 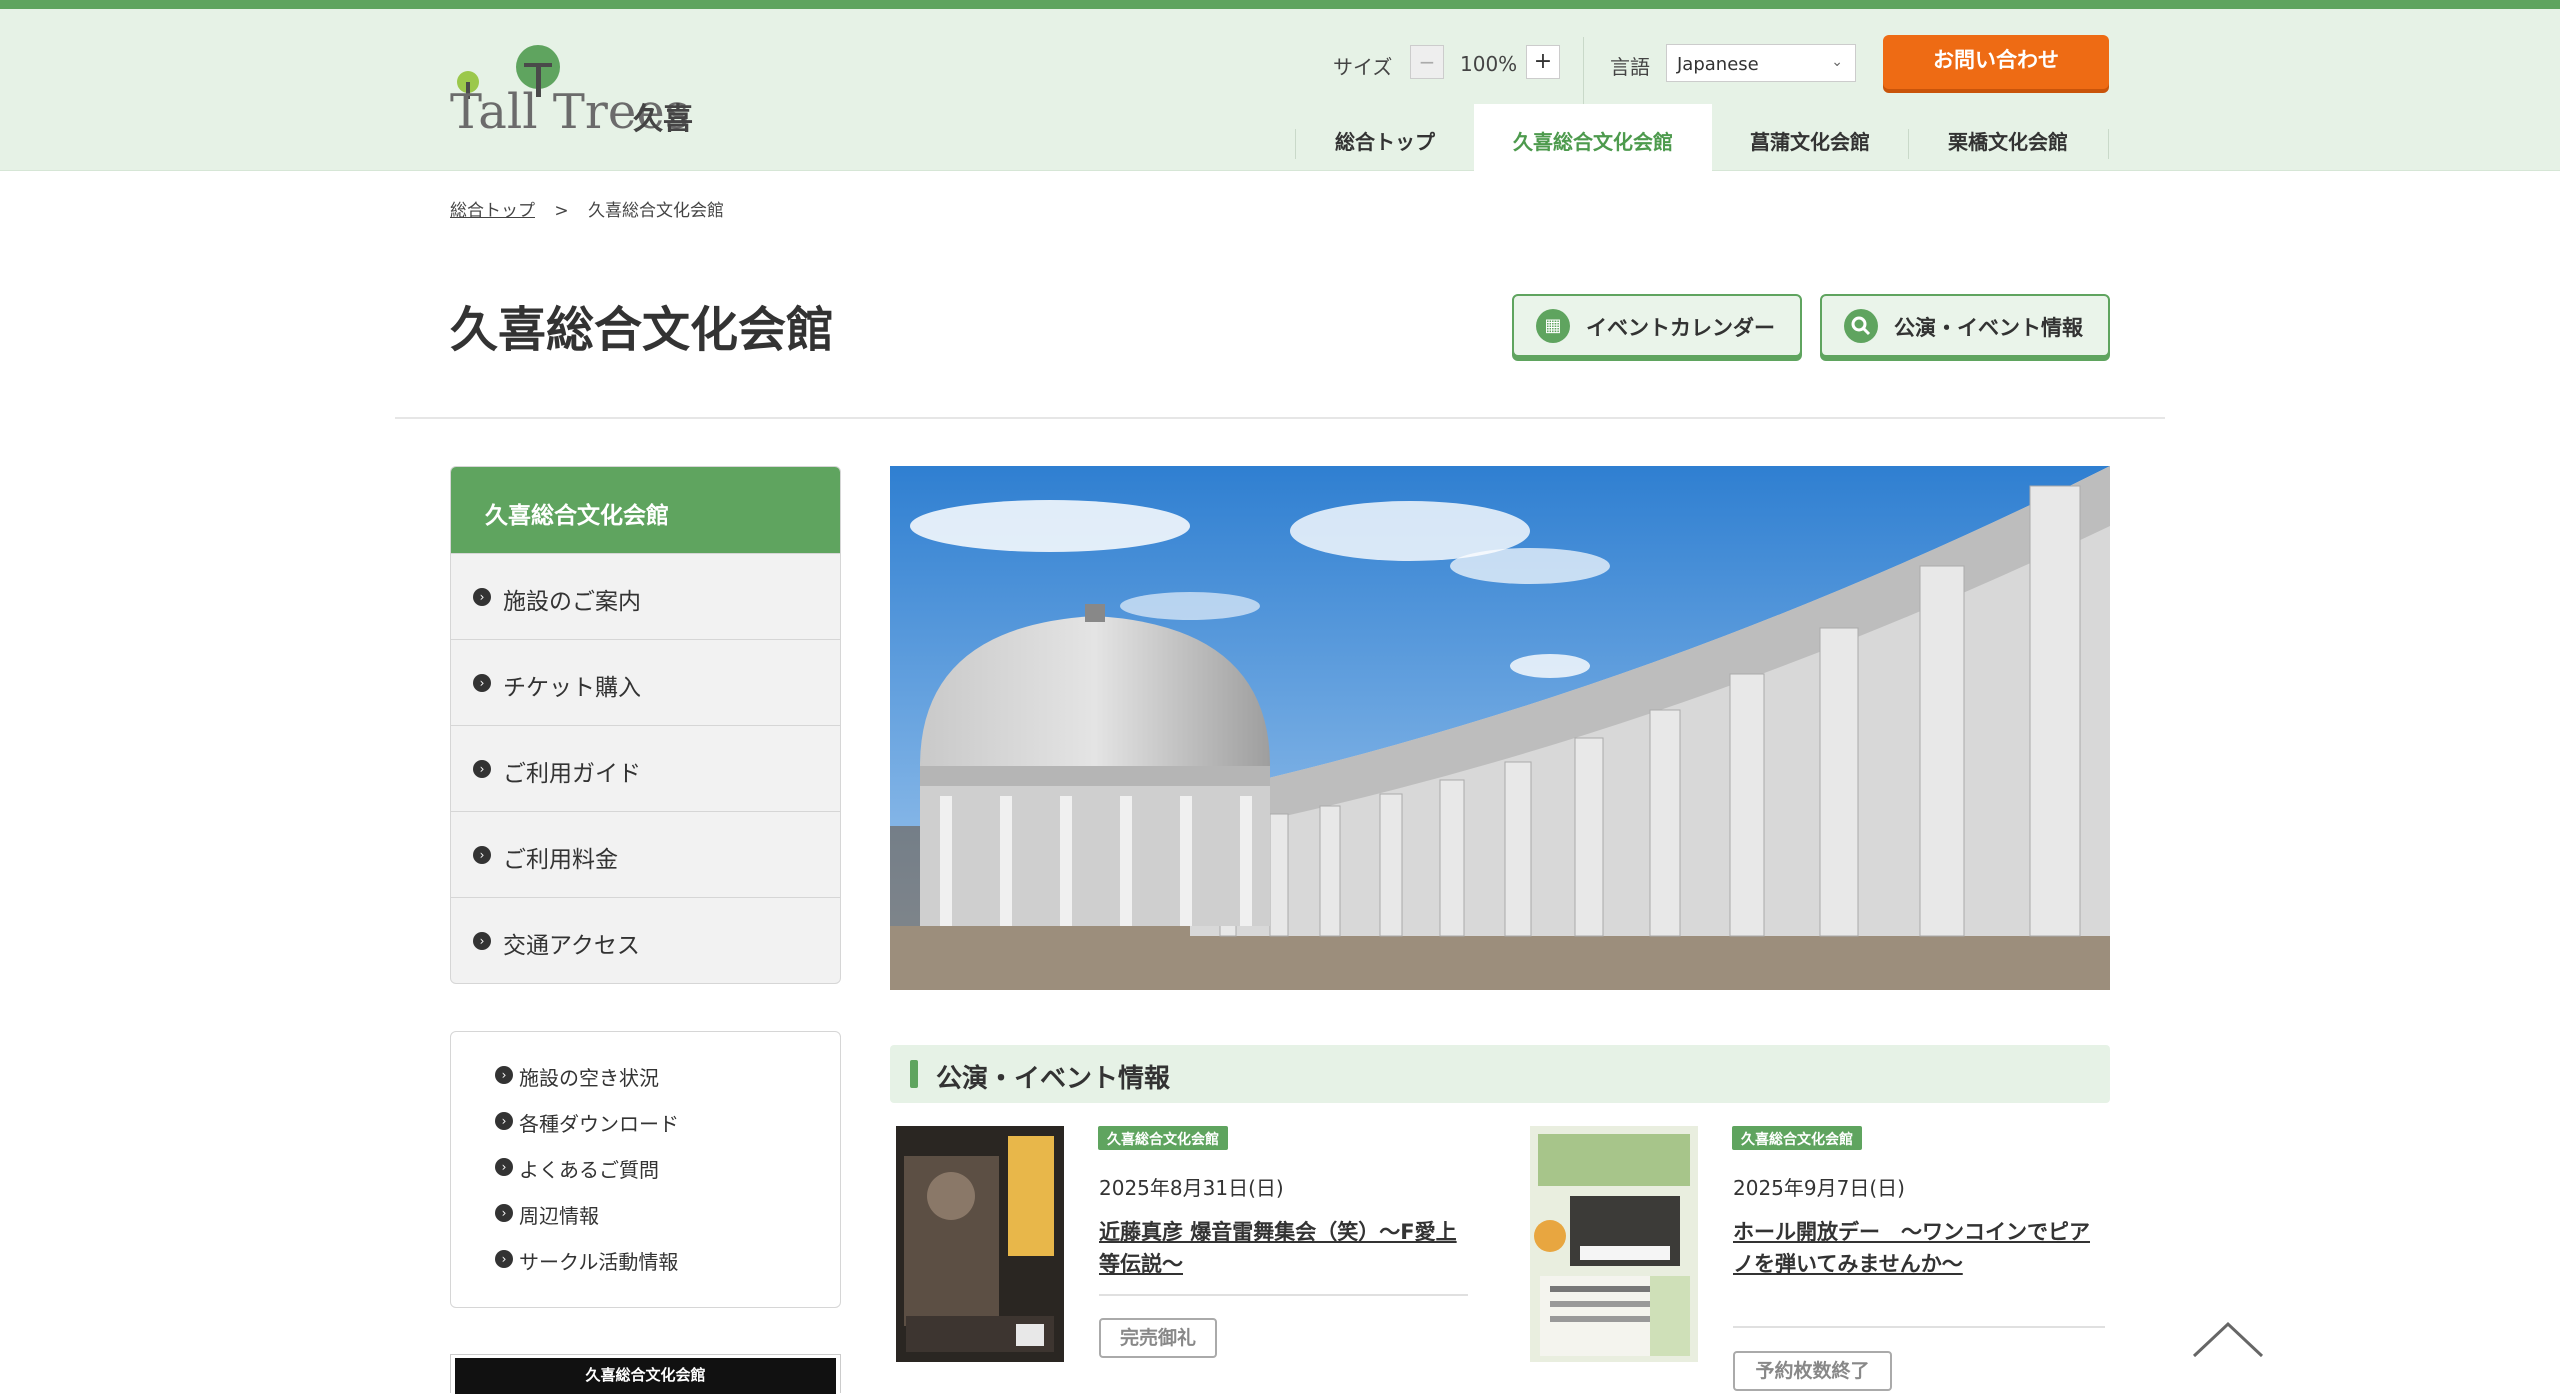 What do you see at coordinates (2228, 1340) in the screenshot?
I see `back-to-top-icon` at bounding box center [2228, 1340].